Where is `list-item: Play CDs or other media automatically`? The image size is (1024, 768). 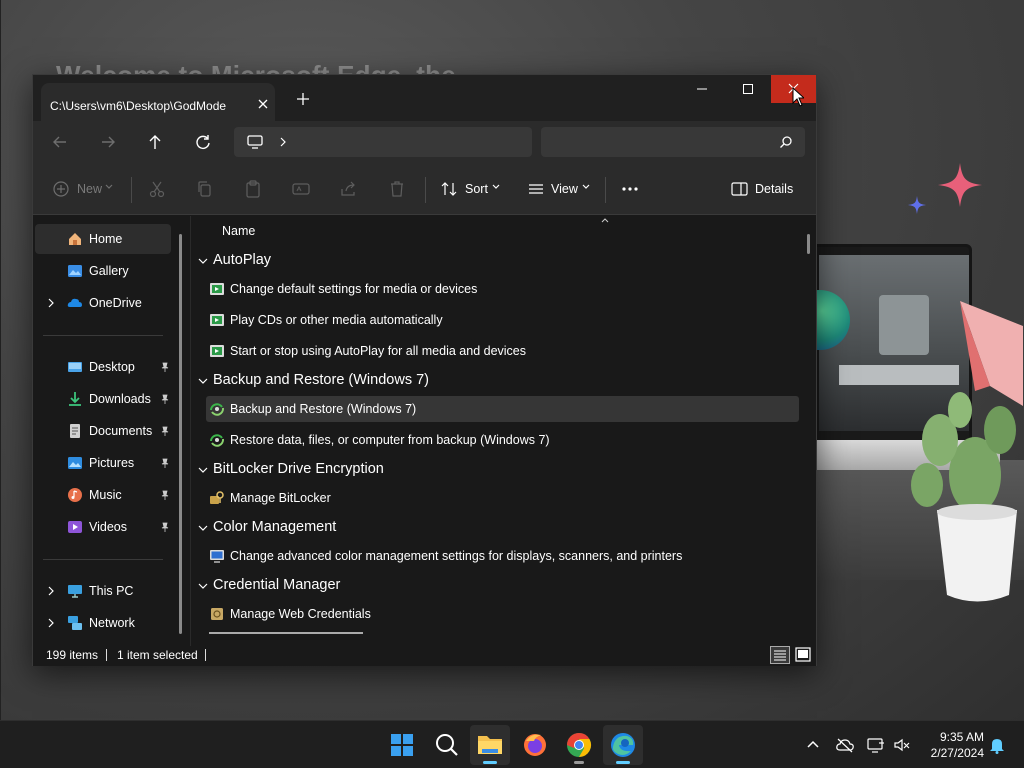 list-item: Play CDs or other media automatically is located at coordinates (502, 320).